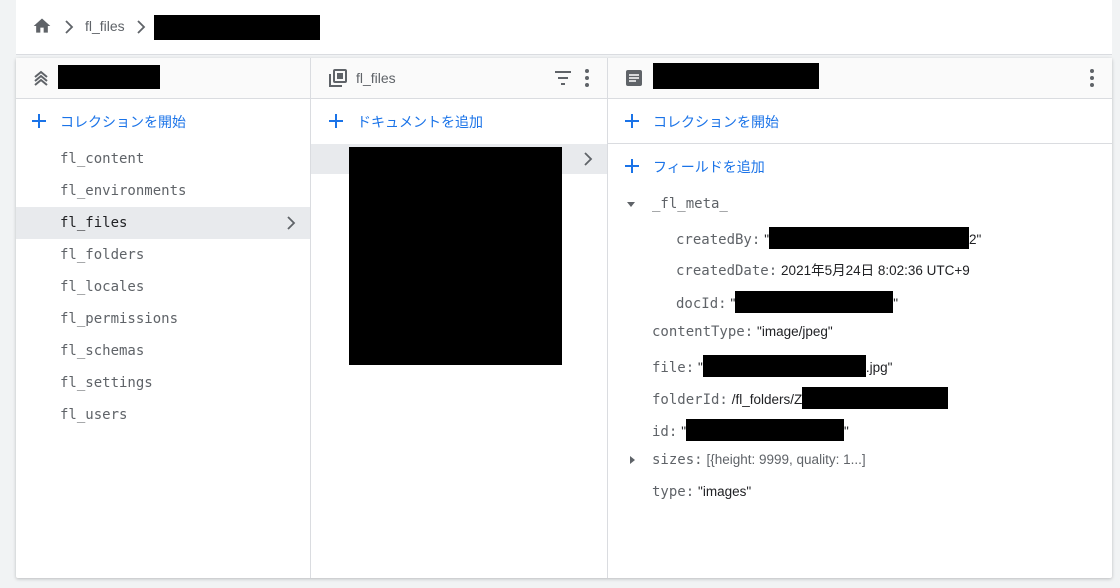 Image resolution: width=1120 pixels, height=588 pixels. I want to click on field-folder-id: folderId: /fl_folders/Z, so click(800, 398).